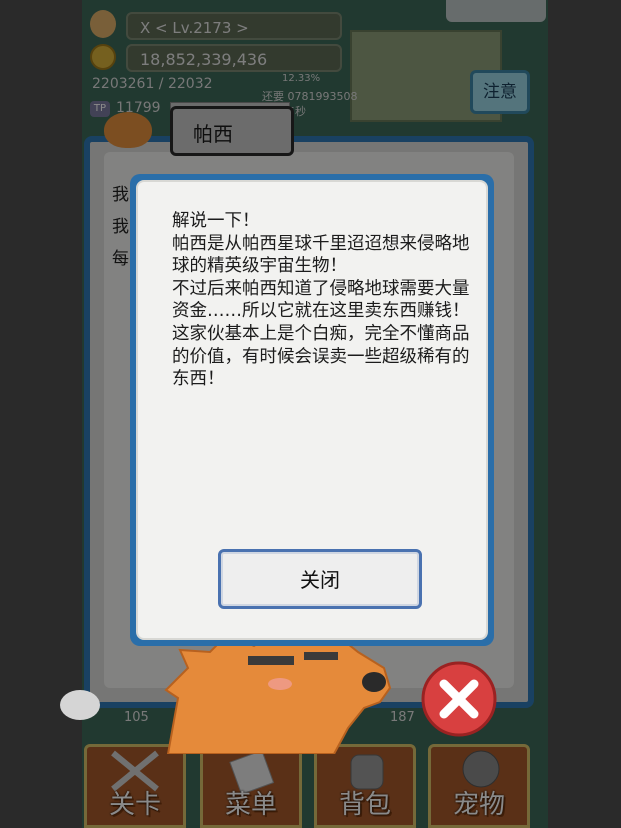  Describe the element at coordinates (80, 705) in the screenshot. I see `cloud-puff` at that location.